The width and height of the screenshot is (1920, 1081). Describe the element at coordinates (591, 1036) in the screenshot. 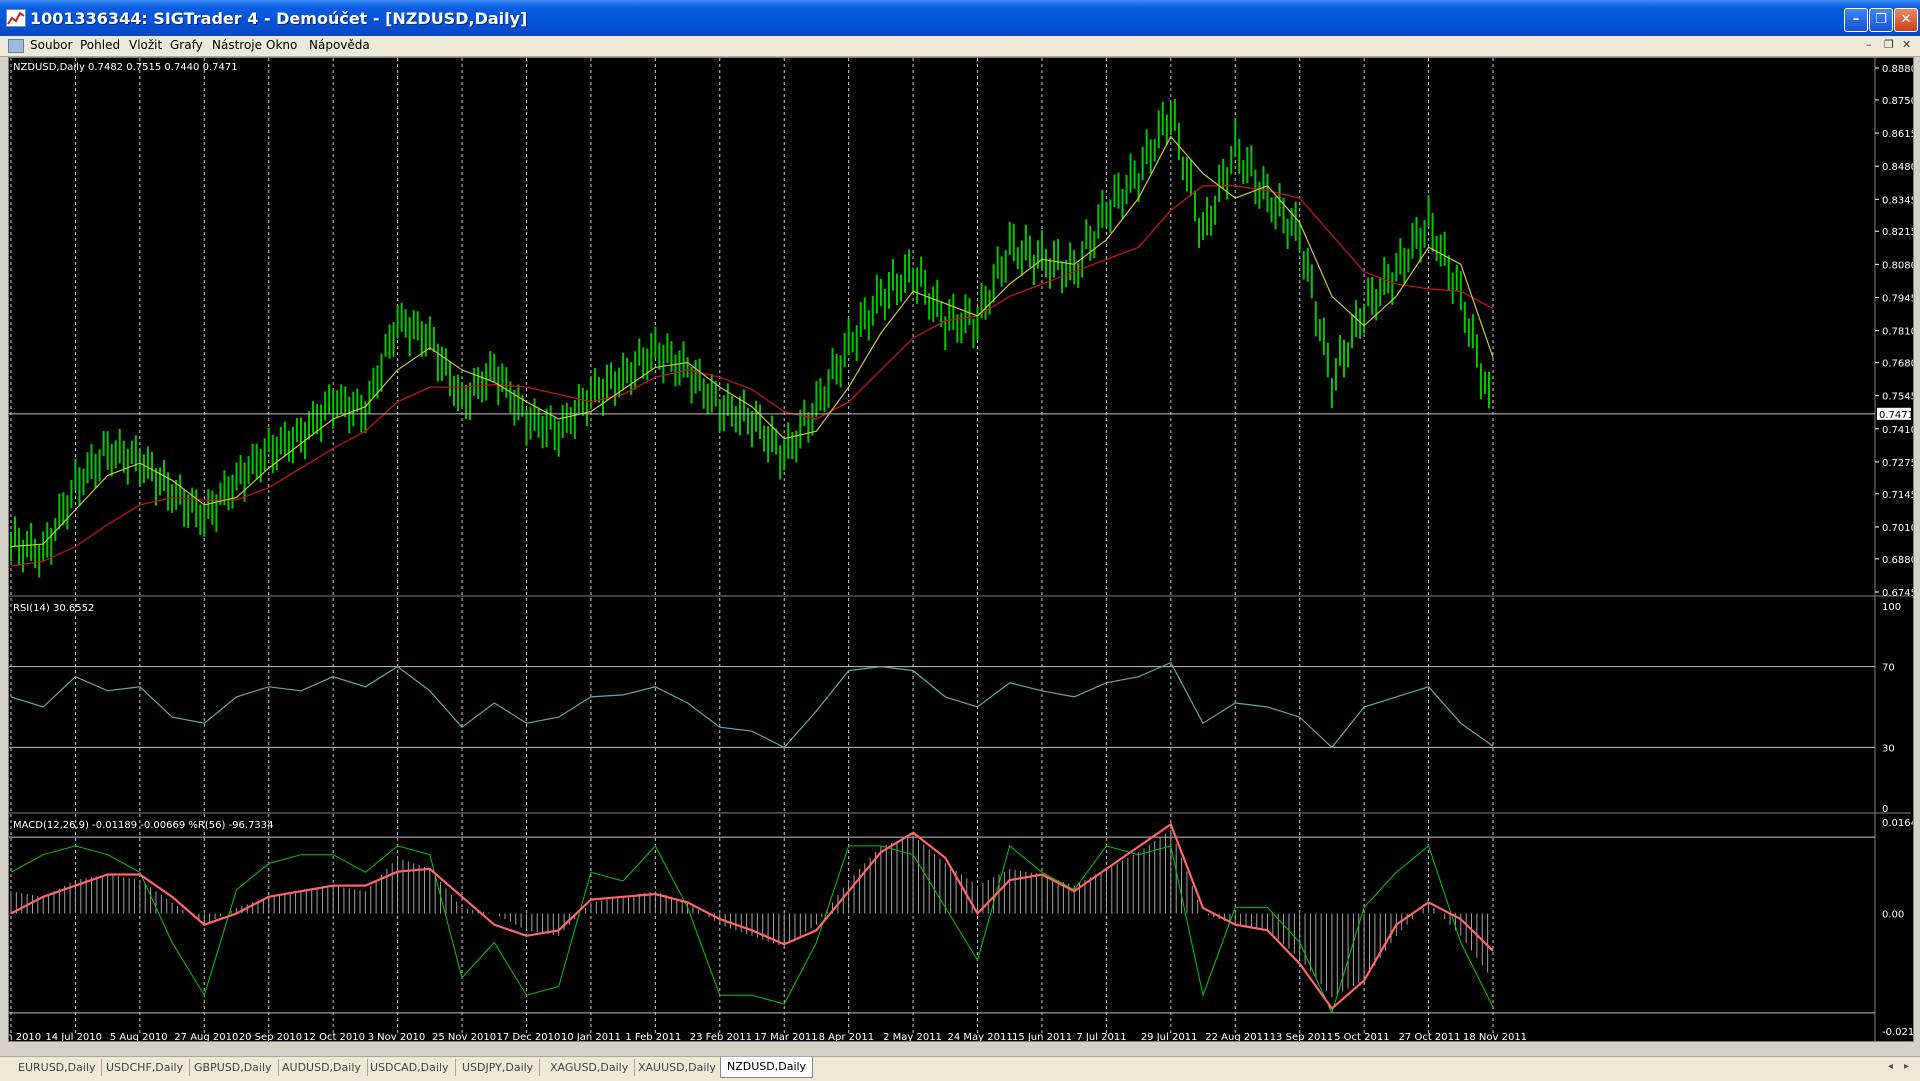

I see `date-tick-label: 10 Jan 2011` at that location.